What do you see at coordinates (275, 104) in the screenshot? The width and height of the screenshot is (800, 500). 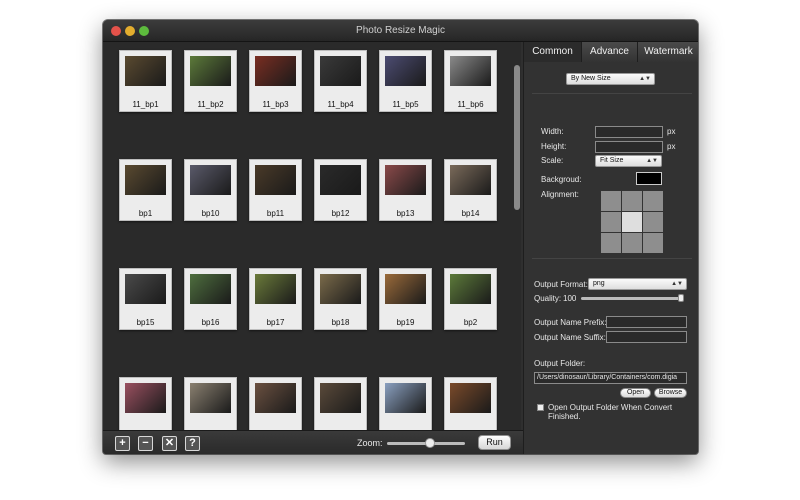 I see `photo-filename: 11_bp3` at bounding box center [275, 104].